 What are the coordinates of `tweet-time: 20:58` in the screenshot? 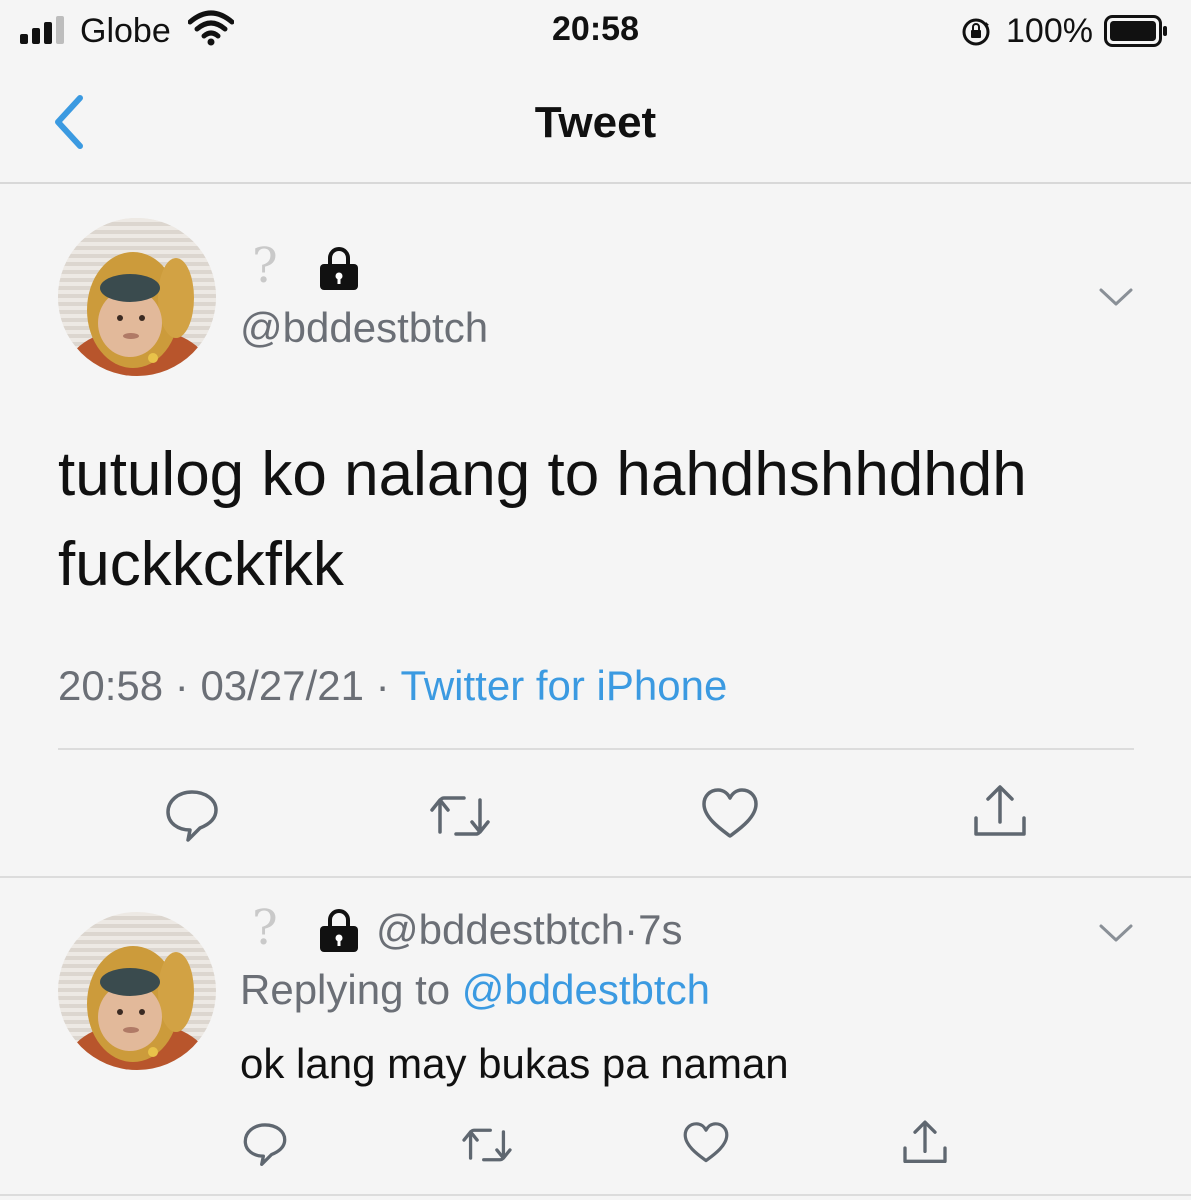 It's located at (111, 685).